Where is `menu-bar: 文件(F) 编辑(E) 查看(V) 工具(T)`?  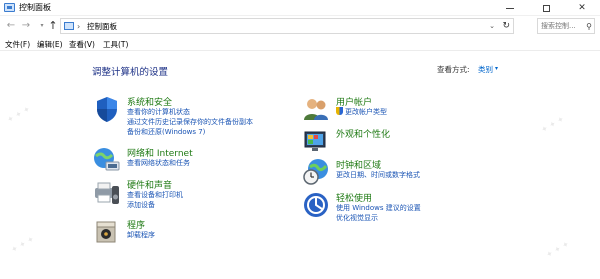
menu-bar: 文件(F) 编辑(E) 查看(V) 工具(T) is located at coordinates (300, 44).